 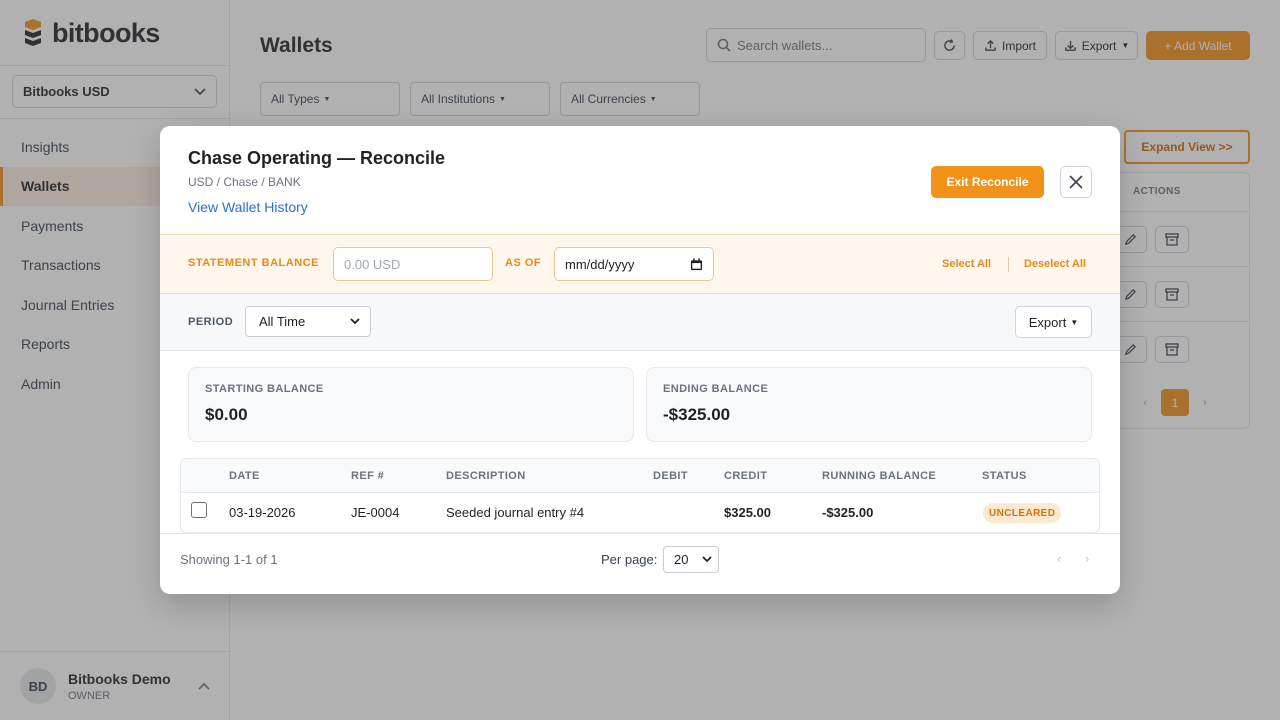 I want to click on status-badge: UNCLEARED, so click(x=1022, y=513).